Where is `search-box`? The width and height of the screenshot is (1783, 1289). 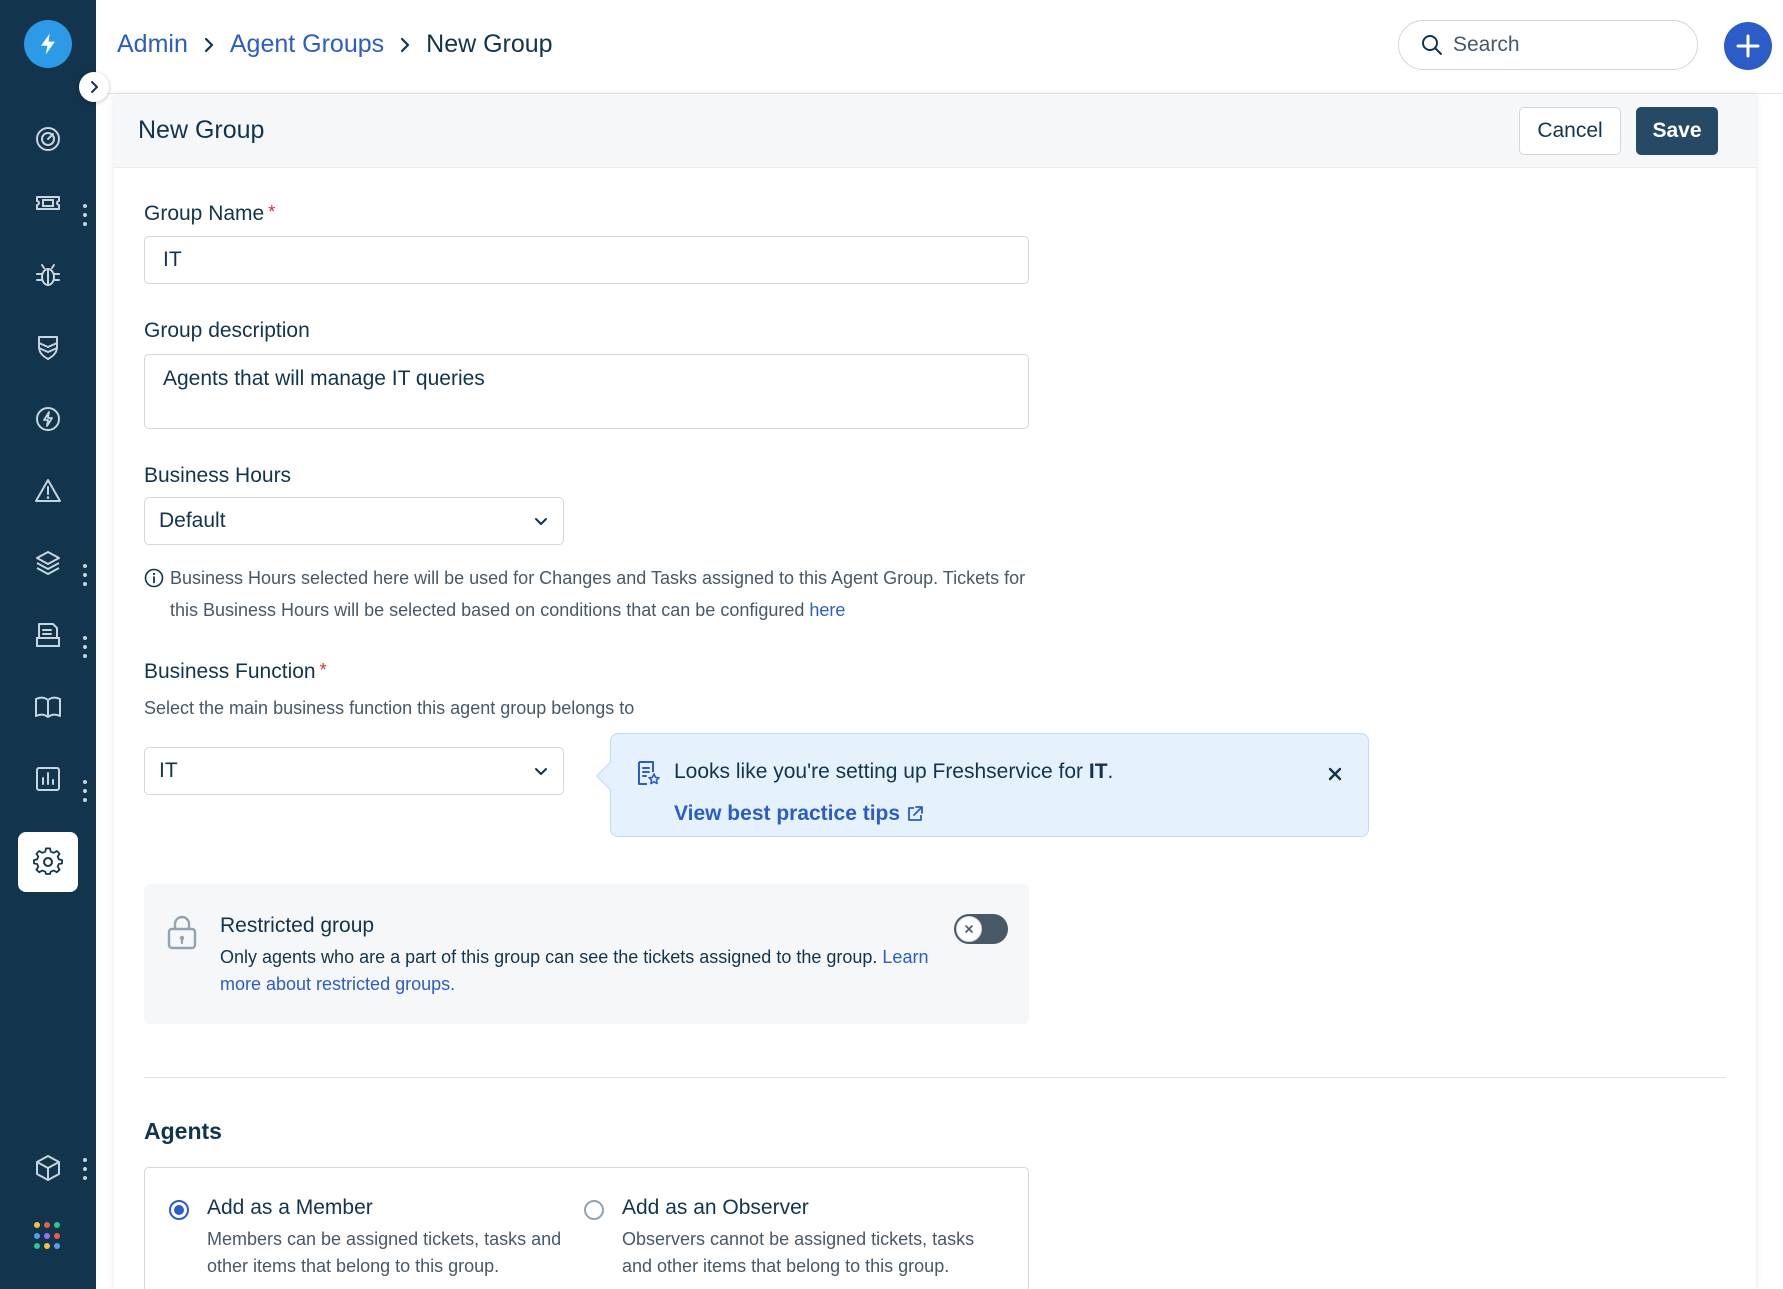
search-box is located at coordinates (1548, 45).